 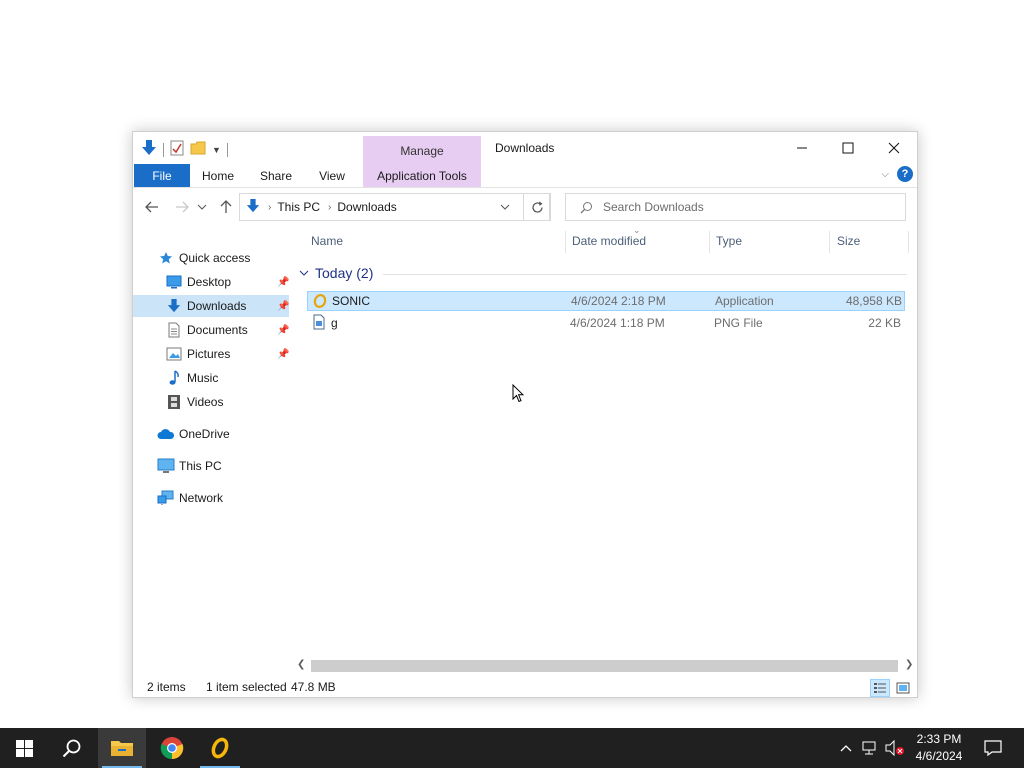 What do you see at coordinates (525, 187) in the screenshot?
I see `ribbon-divider` at bounding box center [525, 187].